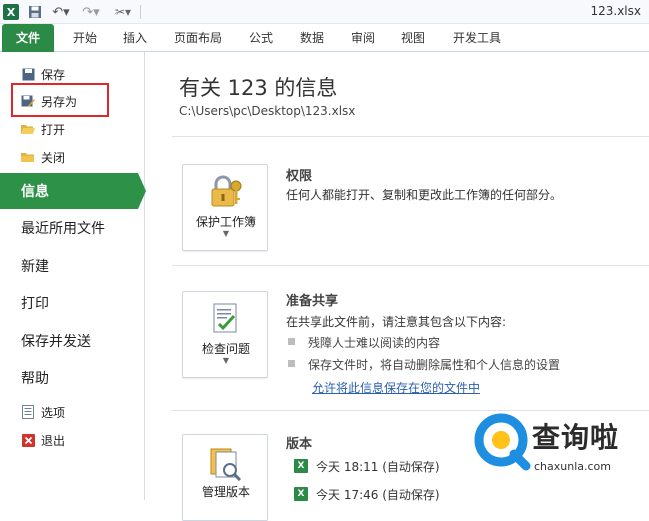 Image resolution: width=649 pixels, height=521 pixels. Describe the element at coordinates (73, 191) in the screenshot. I see `nav-info: 信息` at that location.